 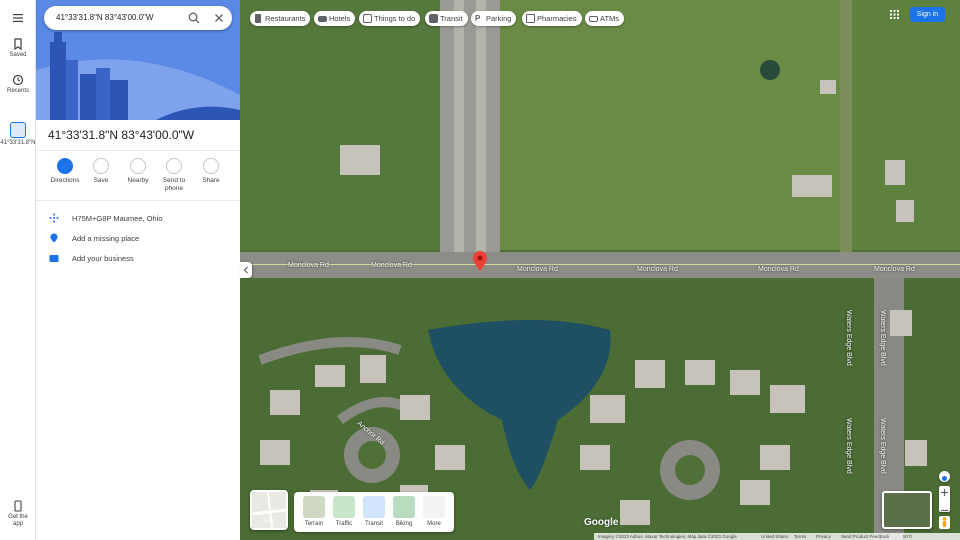 I want to click on my-location-icon, so click(x=944, y=478).